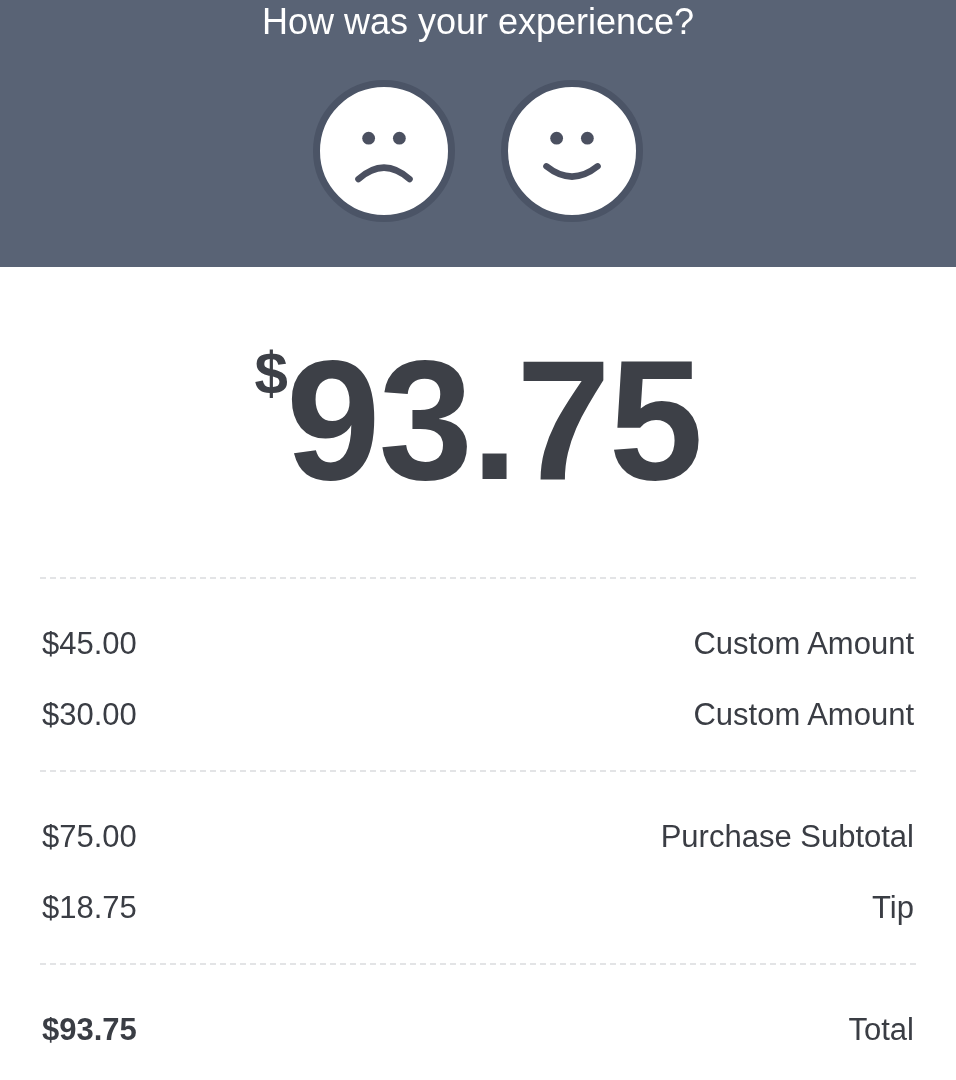  What do you see at coordinates (89, 644) in the screenshot?
I see `line-amount: $45.00` at bounding box center [89, 644].